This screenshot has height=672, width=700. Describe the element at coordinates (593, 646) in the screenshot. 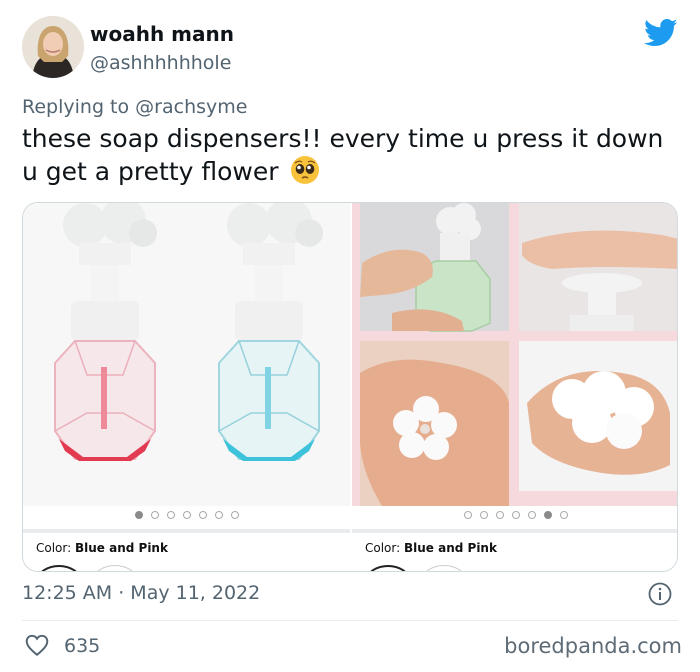

I see `watermark: boredpanda.com` at that location.